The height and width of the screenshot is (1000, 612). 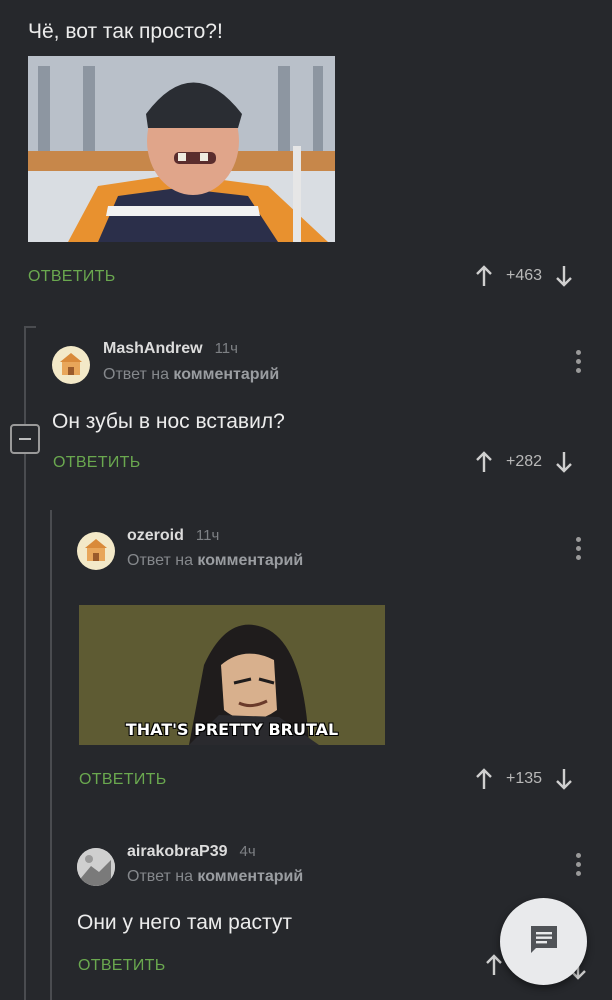 I want to click on vote-controls, so click(x=494, y=965).